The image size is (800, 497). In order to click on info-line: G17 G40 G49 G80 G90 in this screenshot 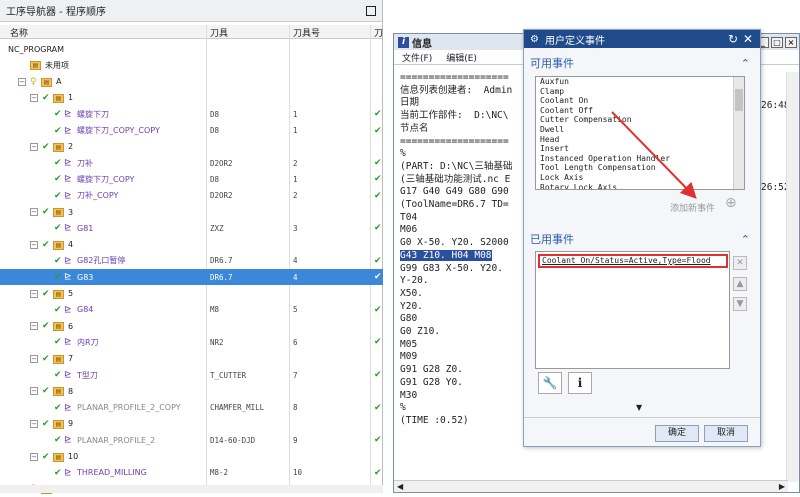, I will do `click(454, 192)`.